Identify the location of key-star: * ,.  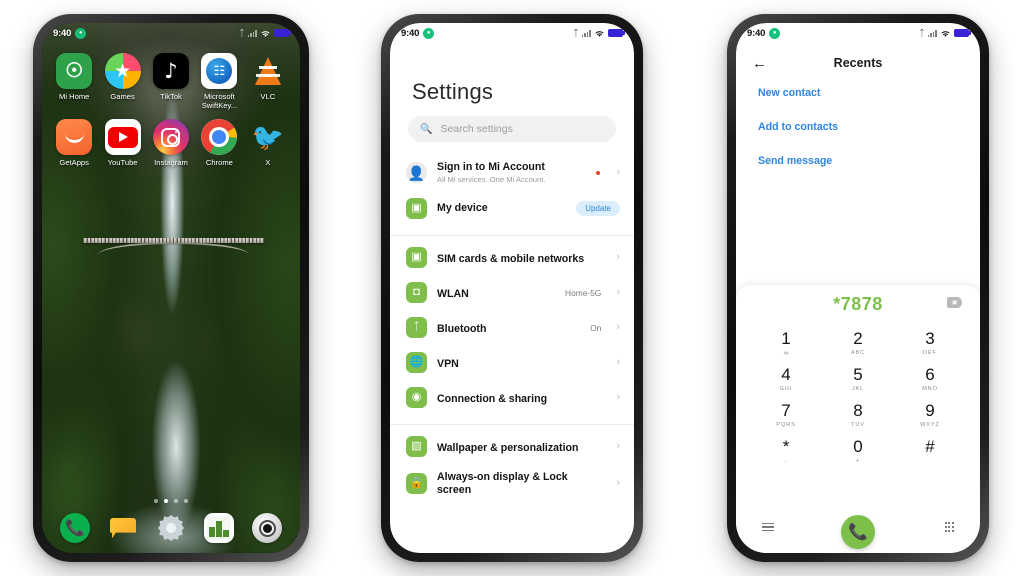
(786, 451).